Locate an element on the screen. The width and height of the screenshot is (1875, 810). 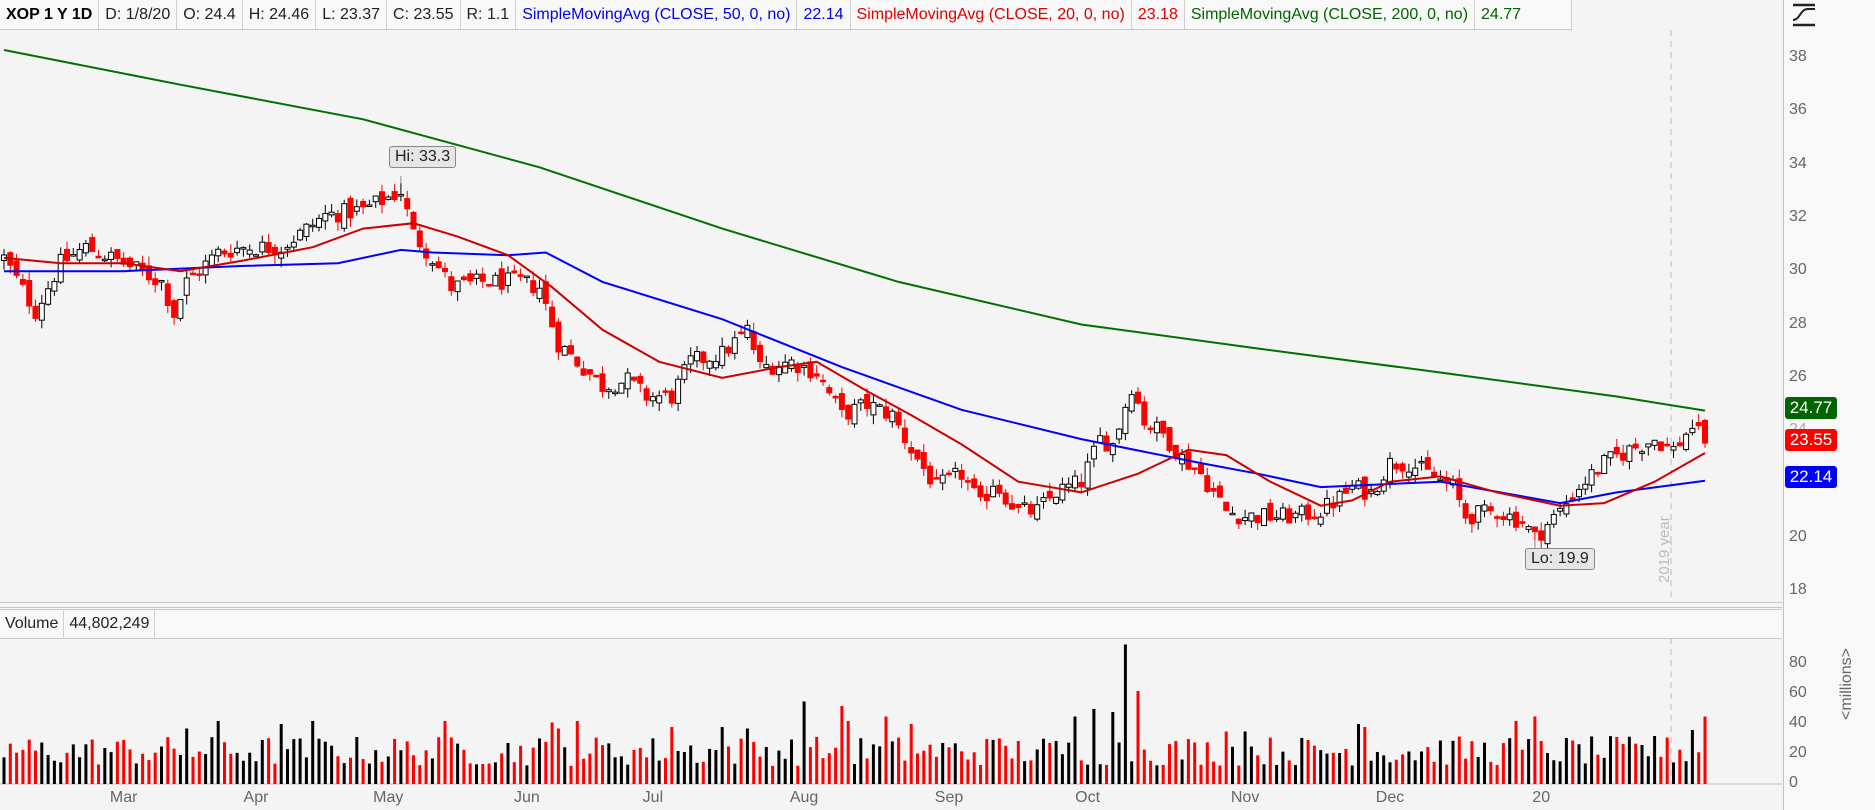
time-tick-label: Oct is located at coordinates (1088, 797).